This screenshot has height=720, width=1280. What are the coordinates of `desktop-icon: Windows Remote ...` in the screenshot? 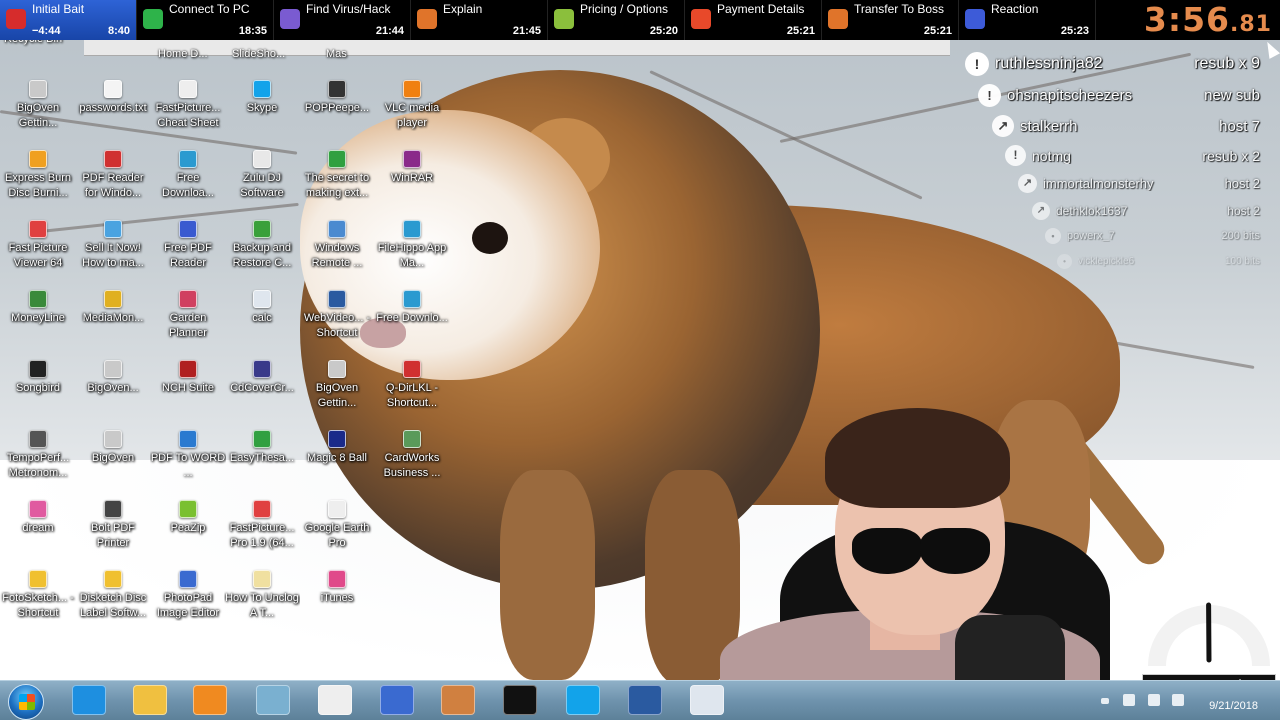 It's located at (337, 245).